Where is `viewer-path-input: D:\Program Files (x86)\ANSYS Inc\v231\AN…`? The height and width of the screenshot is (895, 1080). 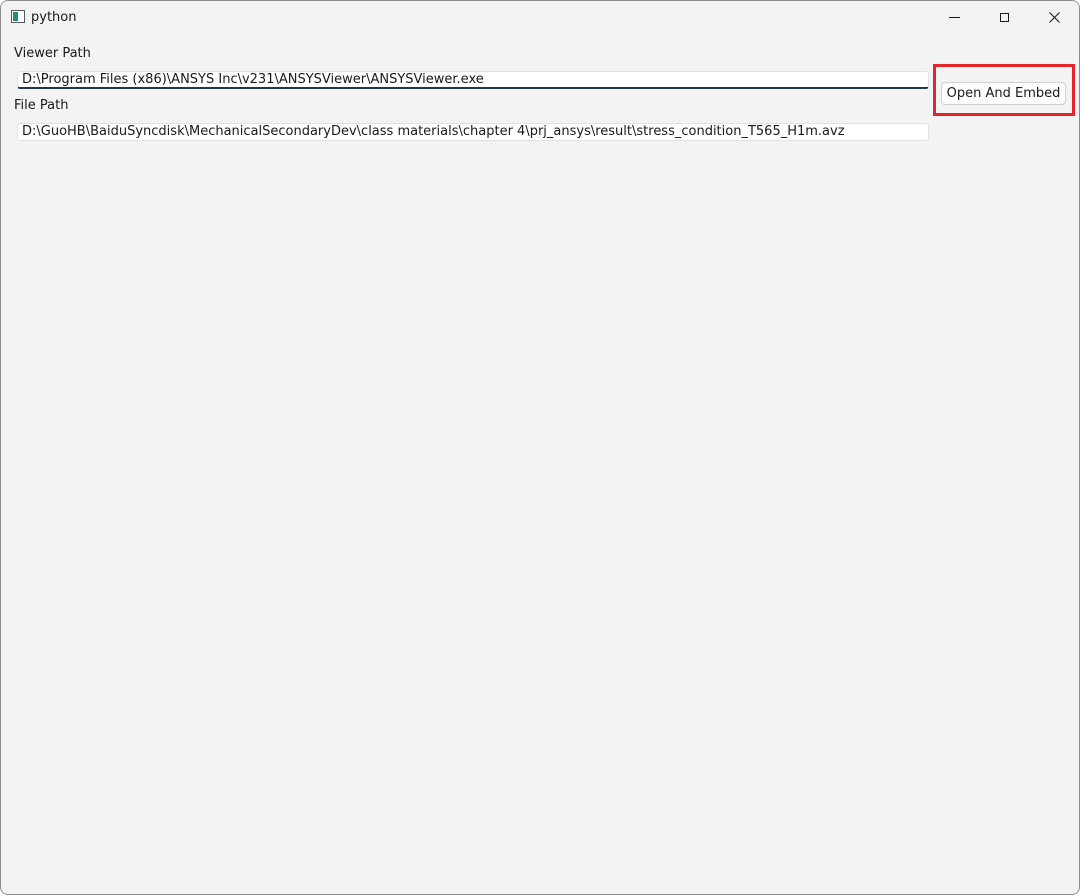 viewer-path-input: D:\Program Files (x86)\ANSYS Inc\v231\AN… is located at coordinates (473, 80).